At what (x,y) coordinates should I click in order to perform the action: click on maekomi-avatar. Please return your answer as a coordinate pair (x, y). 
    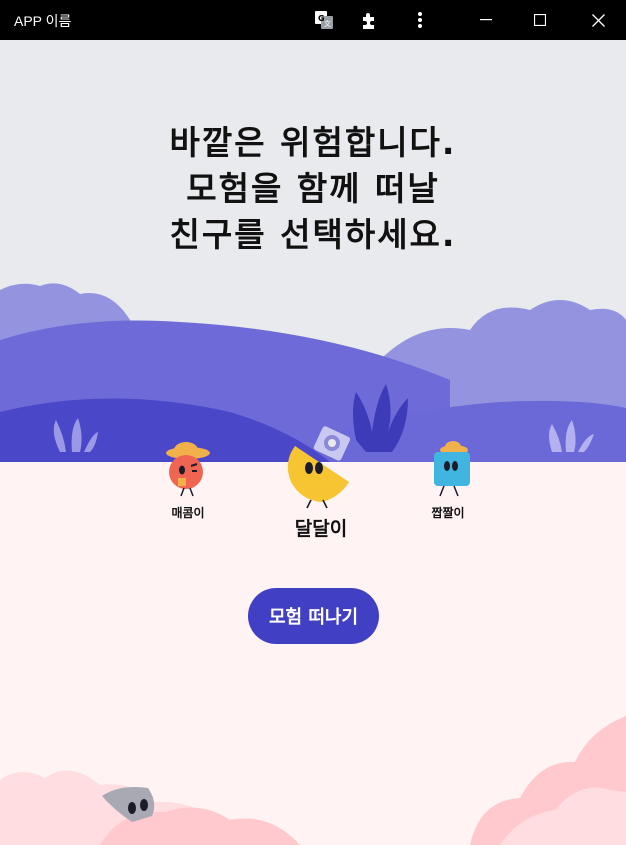
    Looking at the image, I should click on (188, 469).